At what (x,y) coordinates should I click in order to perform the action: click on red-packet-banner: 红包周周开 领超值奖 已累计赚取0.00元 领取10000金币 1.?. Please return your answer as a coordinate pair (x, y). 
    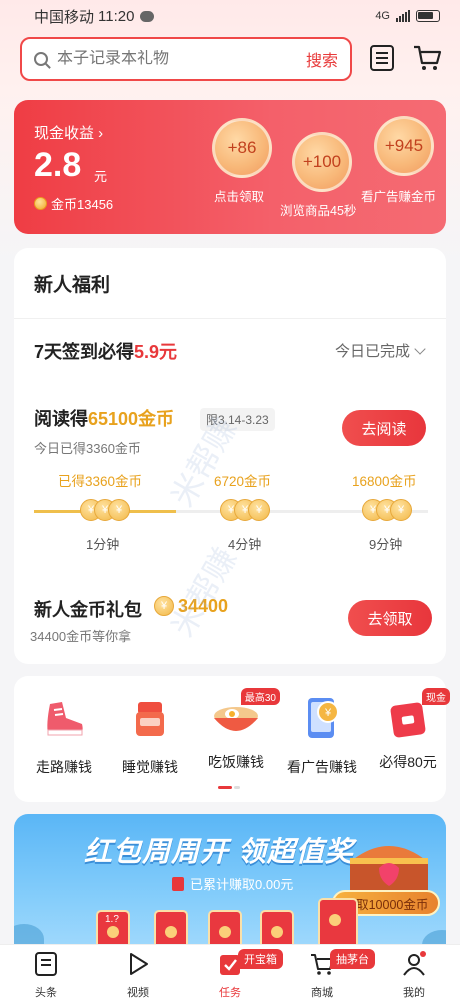
    Looking at the image, I should click on (230, 889).